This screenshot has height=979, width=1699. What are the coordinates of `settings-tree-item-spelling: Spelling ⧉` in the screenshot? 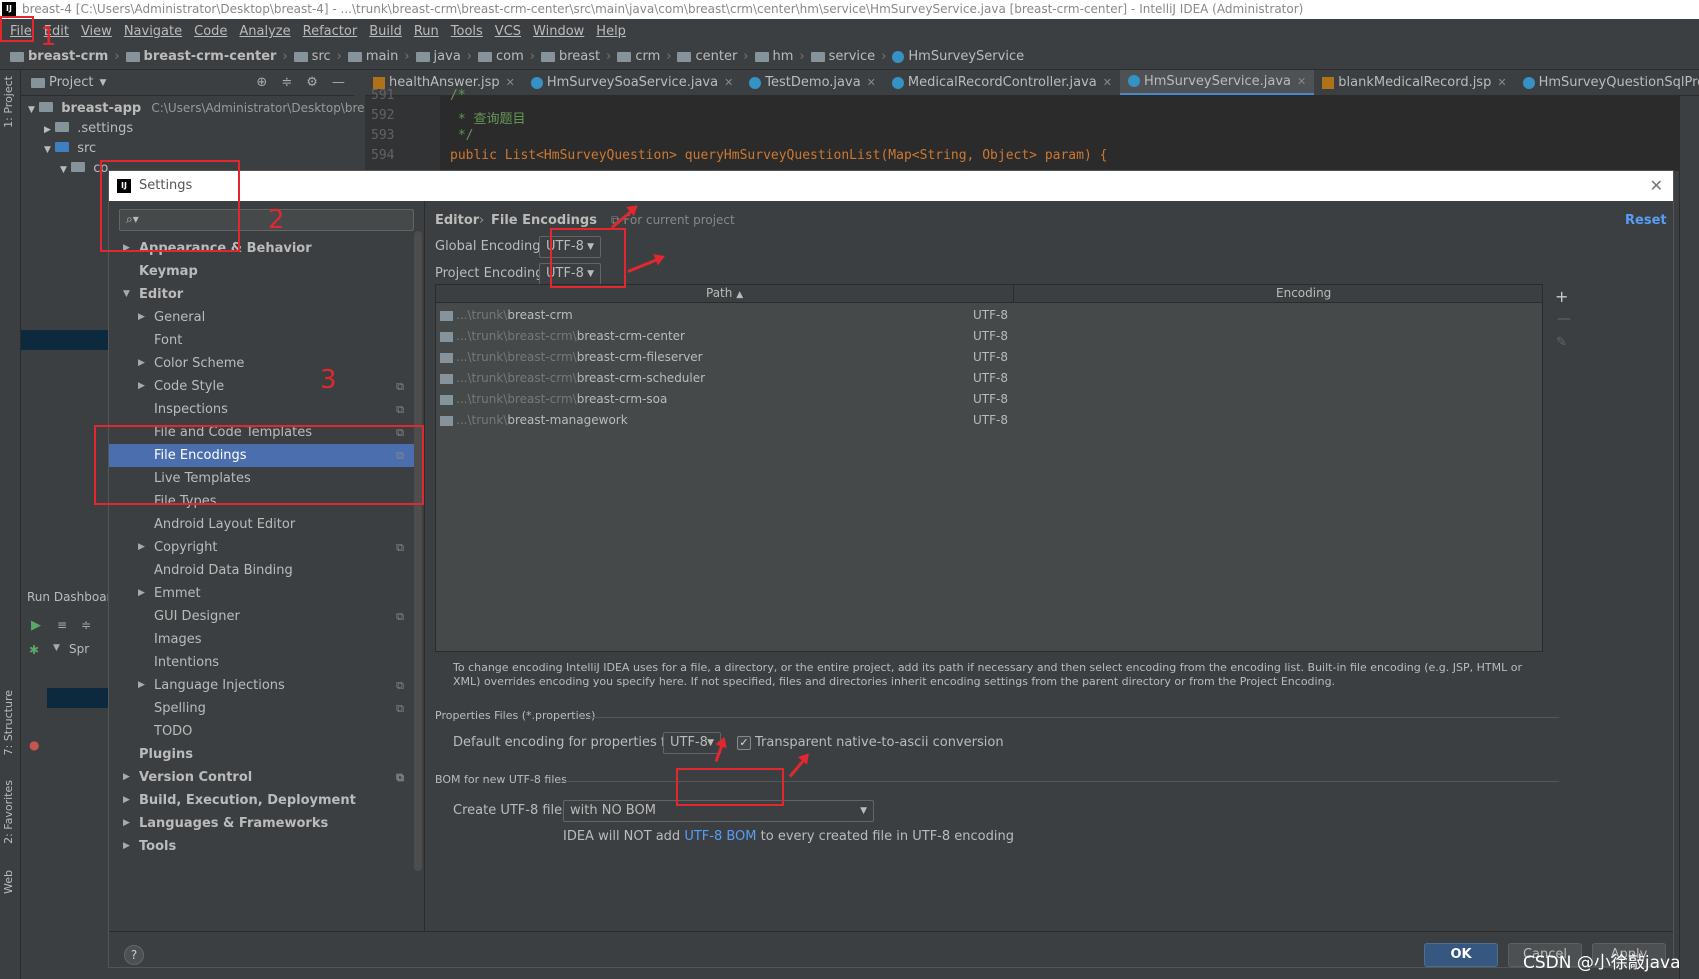 It's located at (261, 708).